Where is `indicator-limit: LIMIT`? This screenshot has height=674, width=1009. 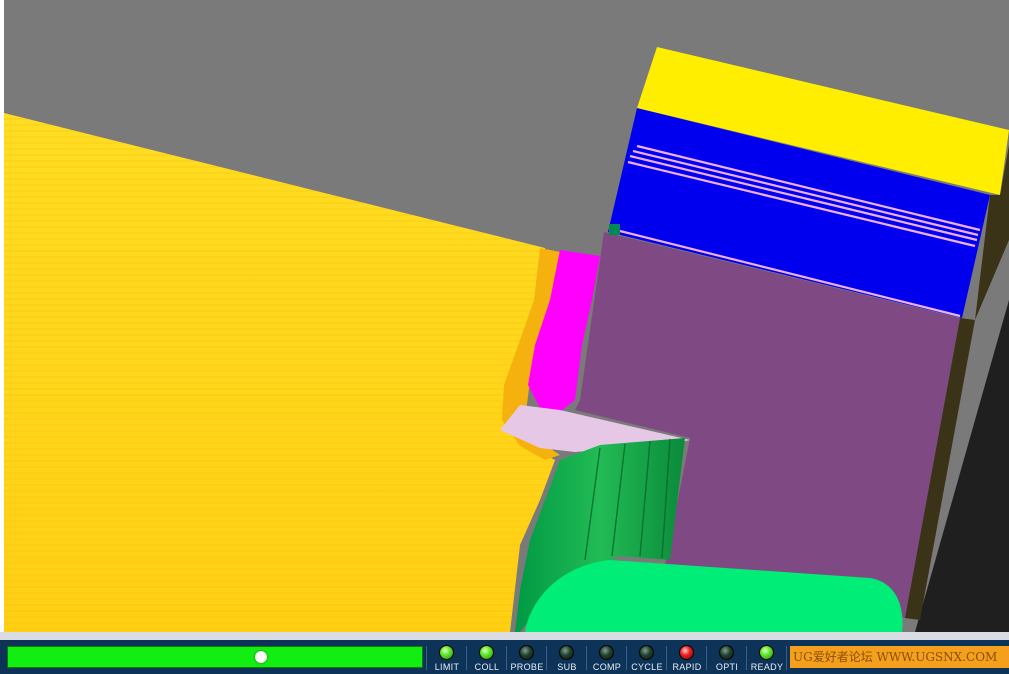 indicator-limit: LIMIT is located at coordinates (447, 658).